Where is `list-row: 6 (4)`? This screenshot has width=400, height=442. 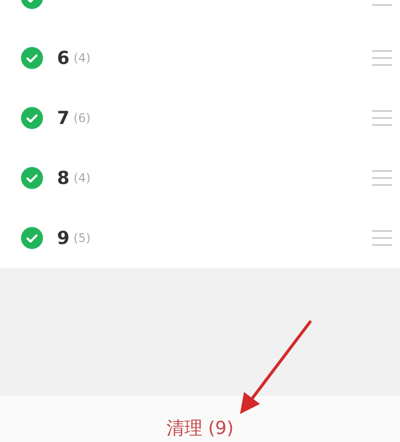 list-row: 6 (4) is located at coordinates (200, 58).